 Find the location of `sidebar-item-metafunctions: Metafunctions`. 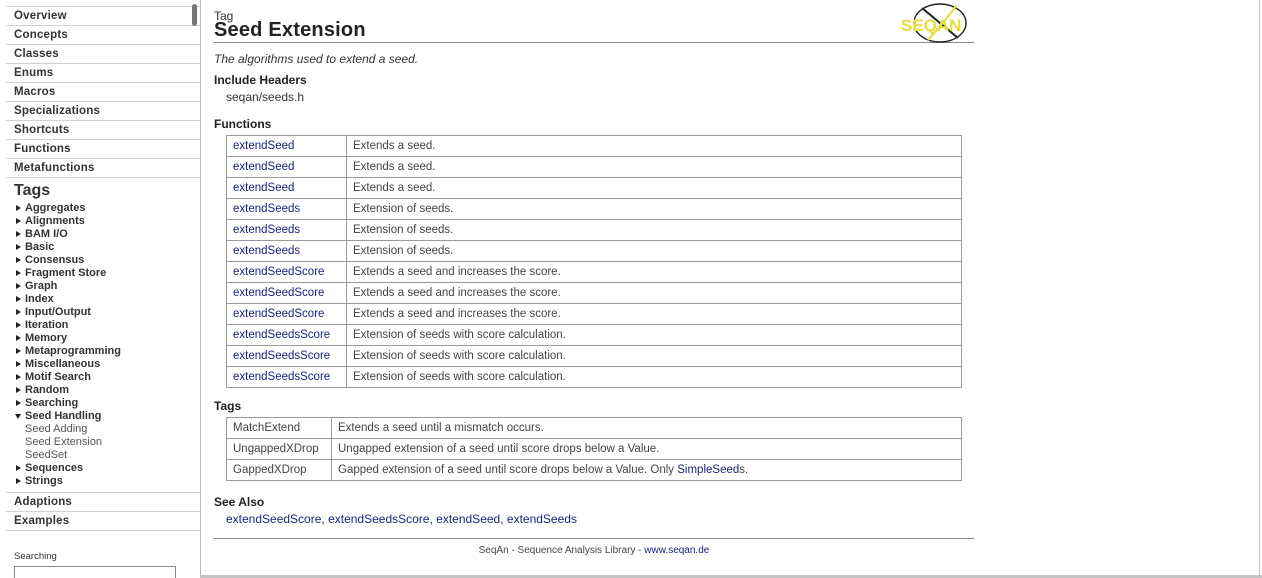

sidebar-item-metafunctions: Metafunctions is located at coordinates (103, 168).